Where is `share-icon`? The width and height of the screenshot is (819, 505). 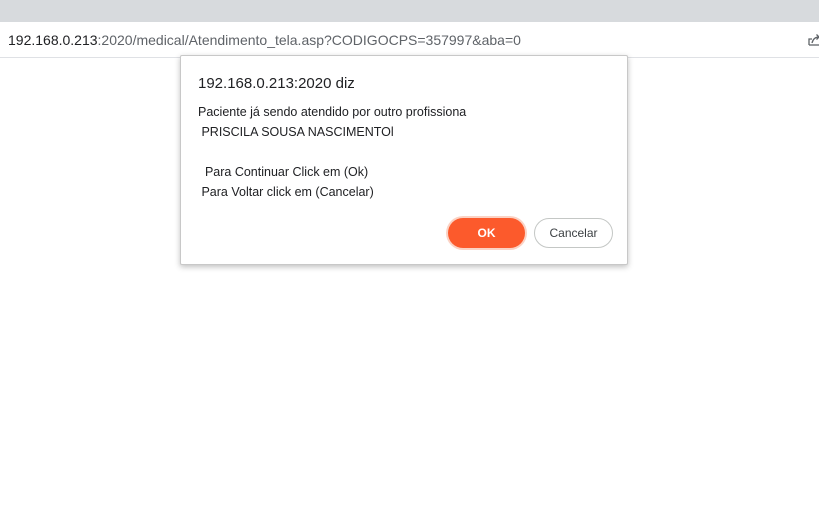
share-icon is located at coordinates (813, 40).